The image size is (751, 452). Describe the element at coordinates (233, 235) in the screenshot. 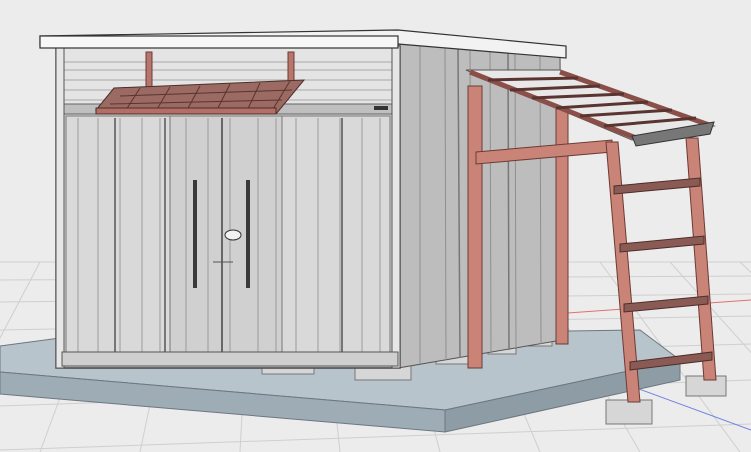

I see `door-lock-icon` at that location.